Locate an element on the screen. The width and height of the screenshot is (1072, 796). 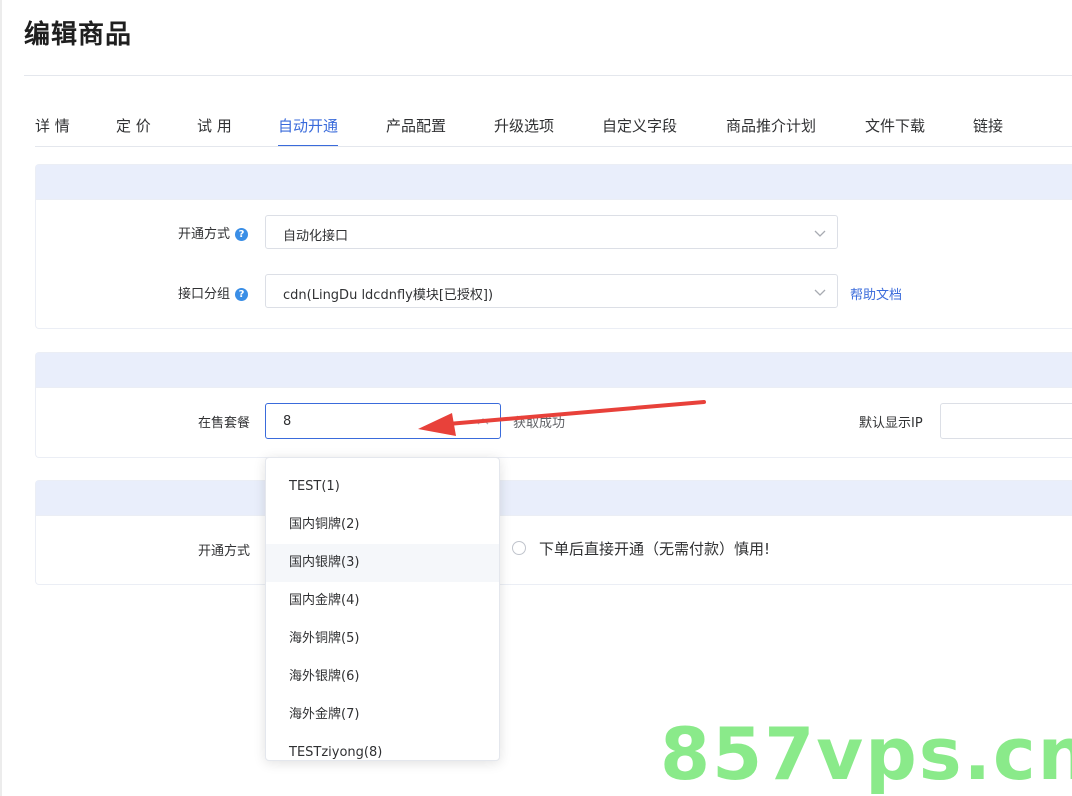
dropdown-option: 国内铜牌(2) is located at coordinates (382, 525).